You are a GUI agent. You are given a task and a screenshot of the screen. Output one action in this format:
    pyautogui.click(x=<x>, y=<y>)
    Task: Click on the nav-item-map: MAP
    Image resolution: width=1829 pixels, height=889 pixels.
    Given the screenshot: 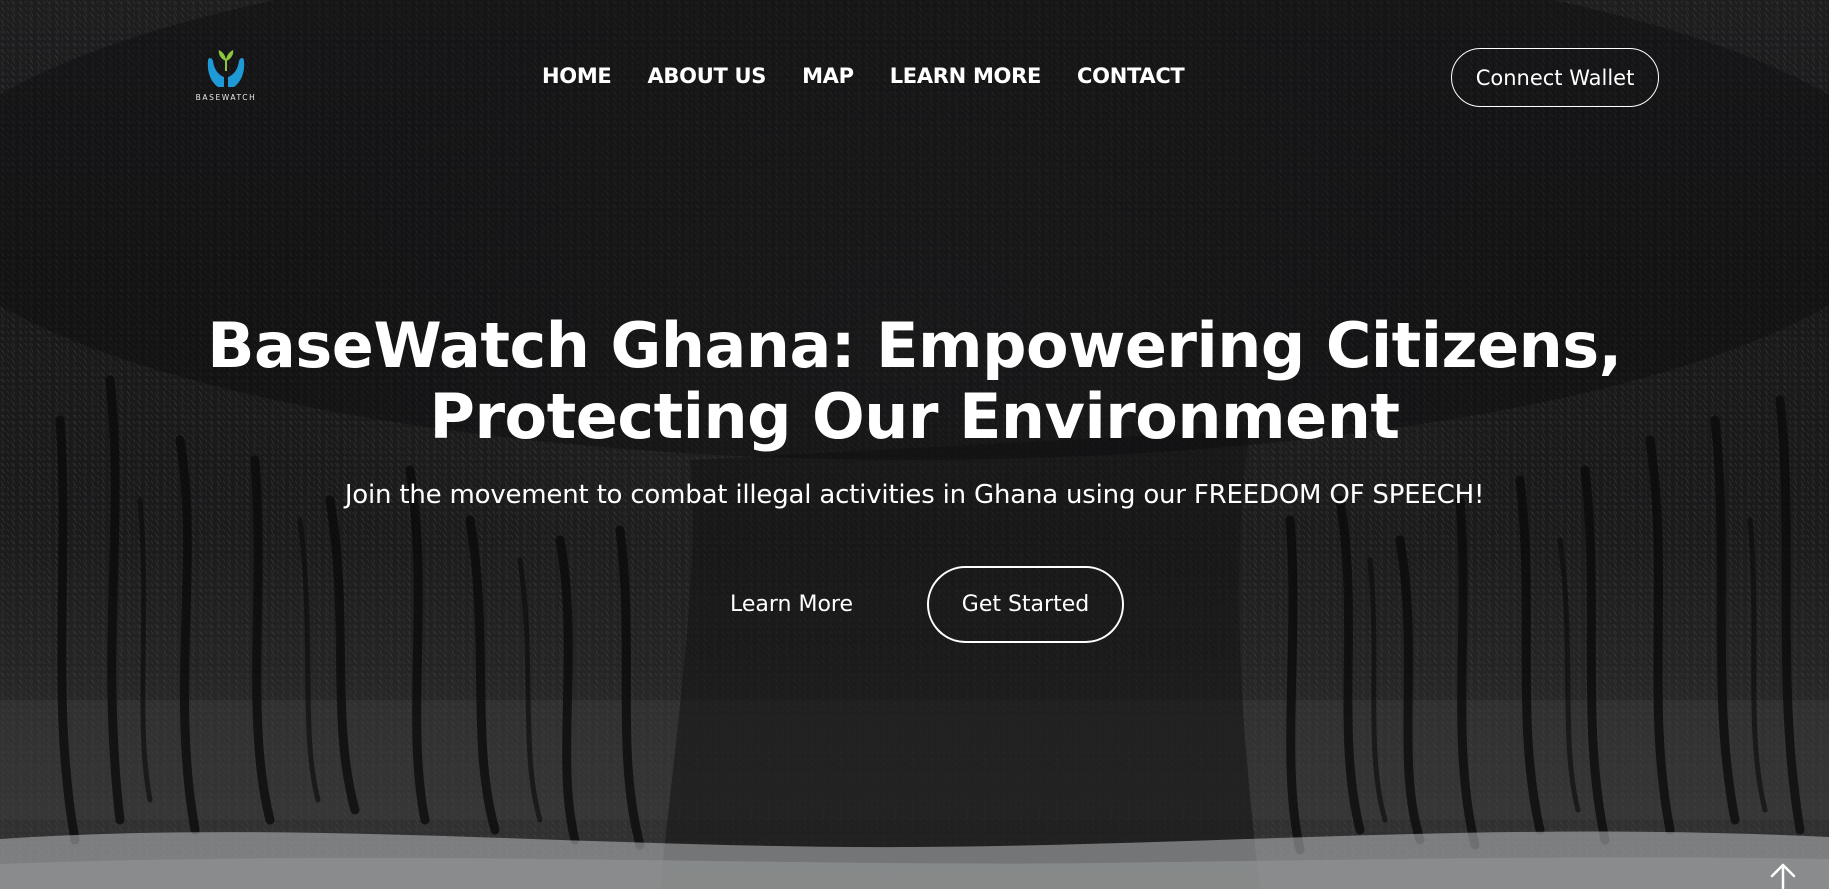 What is the action you would take?
    pyautogui.click(x=828, y=76)
    